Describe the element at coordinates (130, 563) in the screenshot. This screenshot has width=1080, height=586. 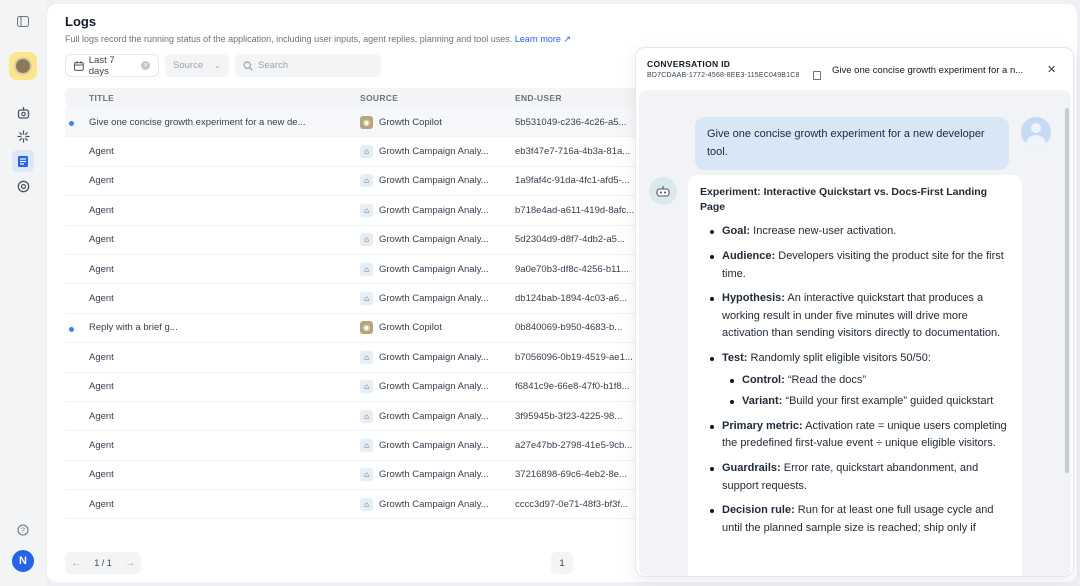
I see `next-page-icon: →` at that location.